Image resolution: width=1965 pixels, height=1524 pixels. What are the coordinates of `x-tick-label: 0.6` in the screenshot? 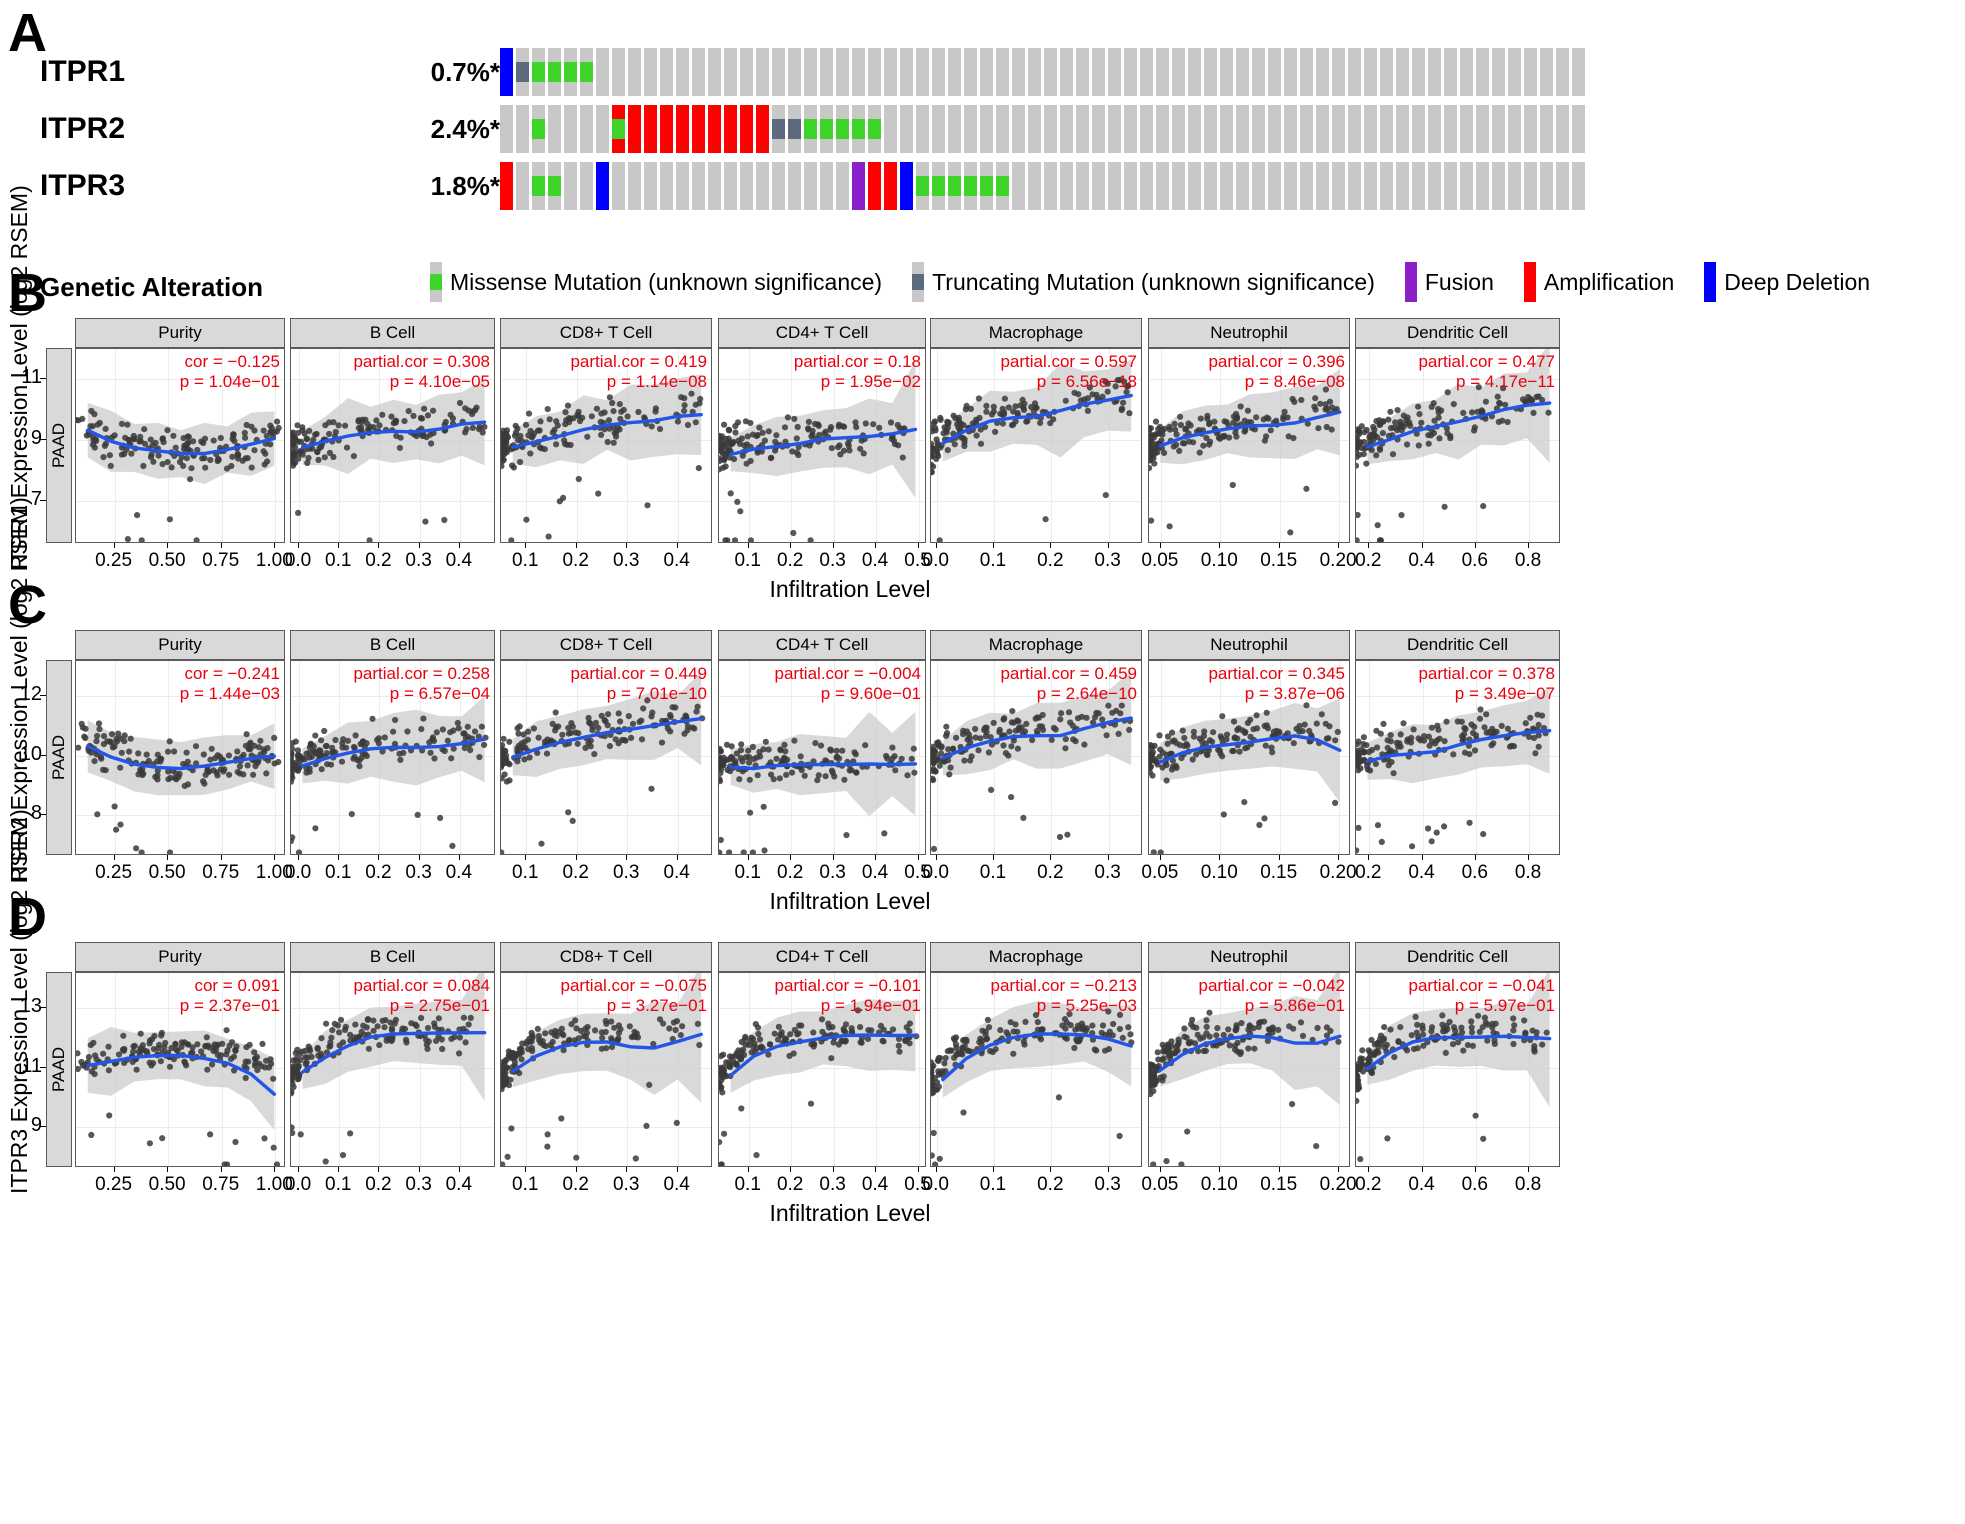 It's located at (1474, 560).